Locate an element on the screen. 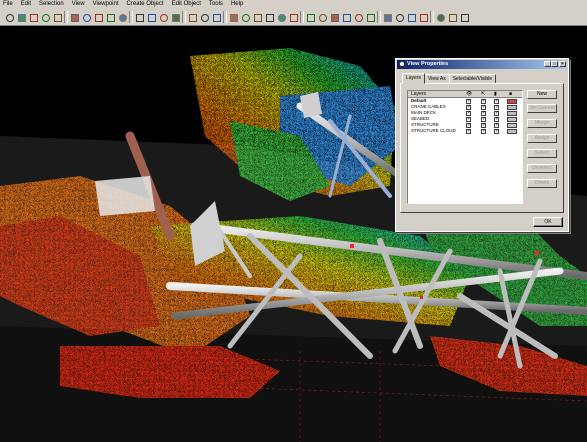 The width and height of the screenshot is (587, 442). dialog-title-bar: View Properties _ □ × is located at coordinates (482, 64).